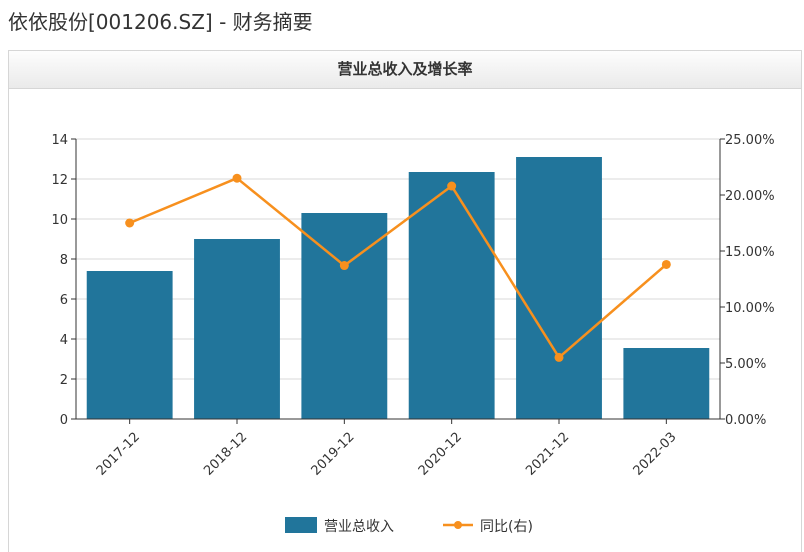 The height and width of the screenshot is (552, 804). I want to click on right-axis-tick-label: 15.00%, so click(750, 252).